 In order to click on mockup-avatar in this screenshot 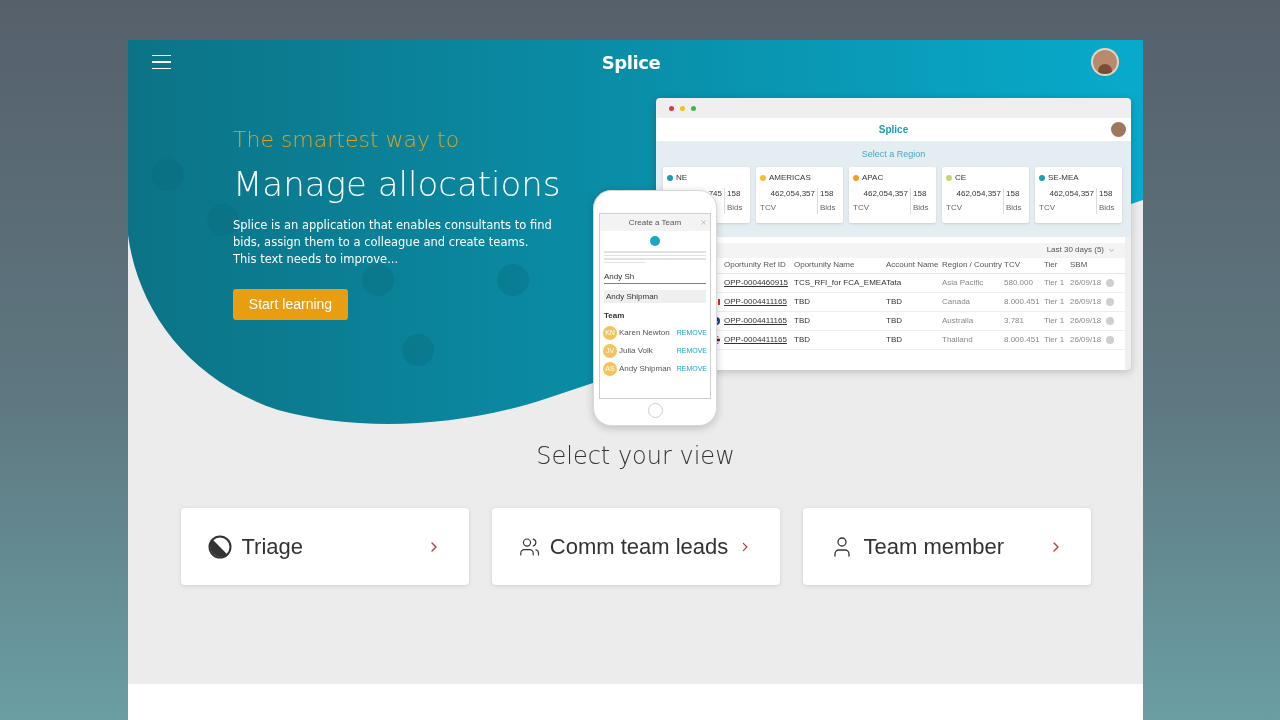, I will do `click(1118, 129)`.